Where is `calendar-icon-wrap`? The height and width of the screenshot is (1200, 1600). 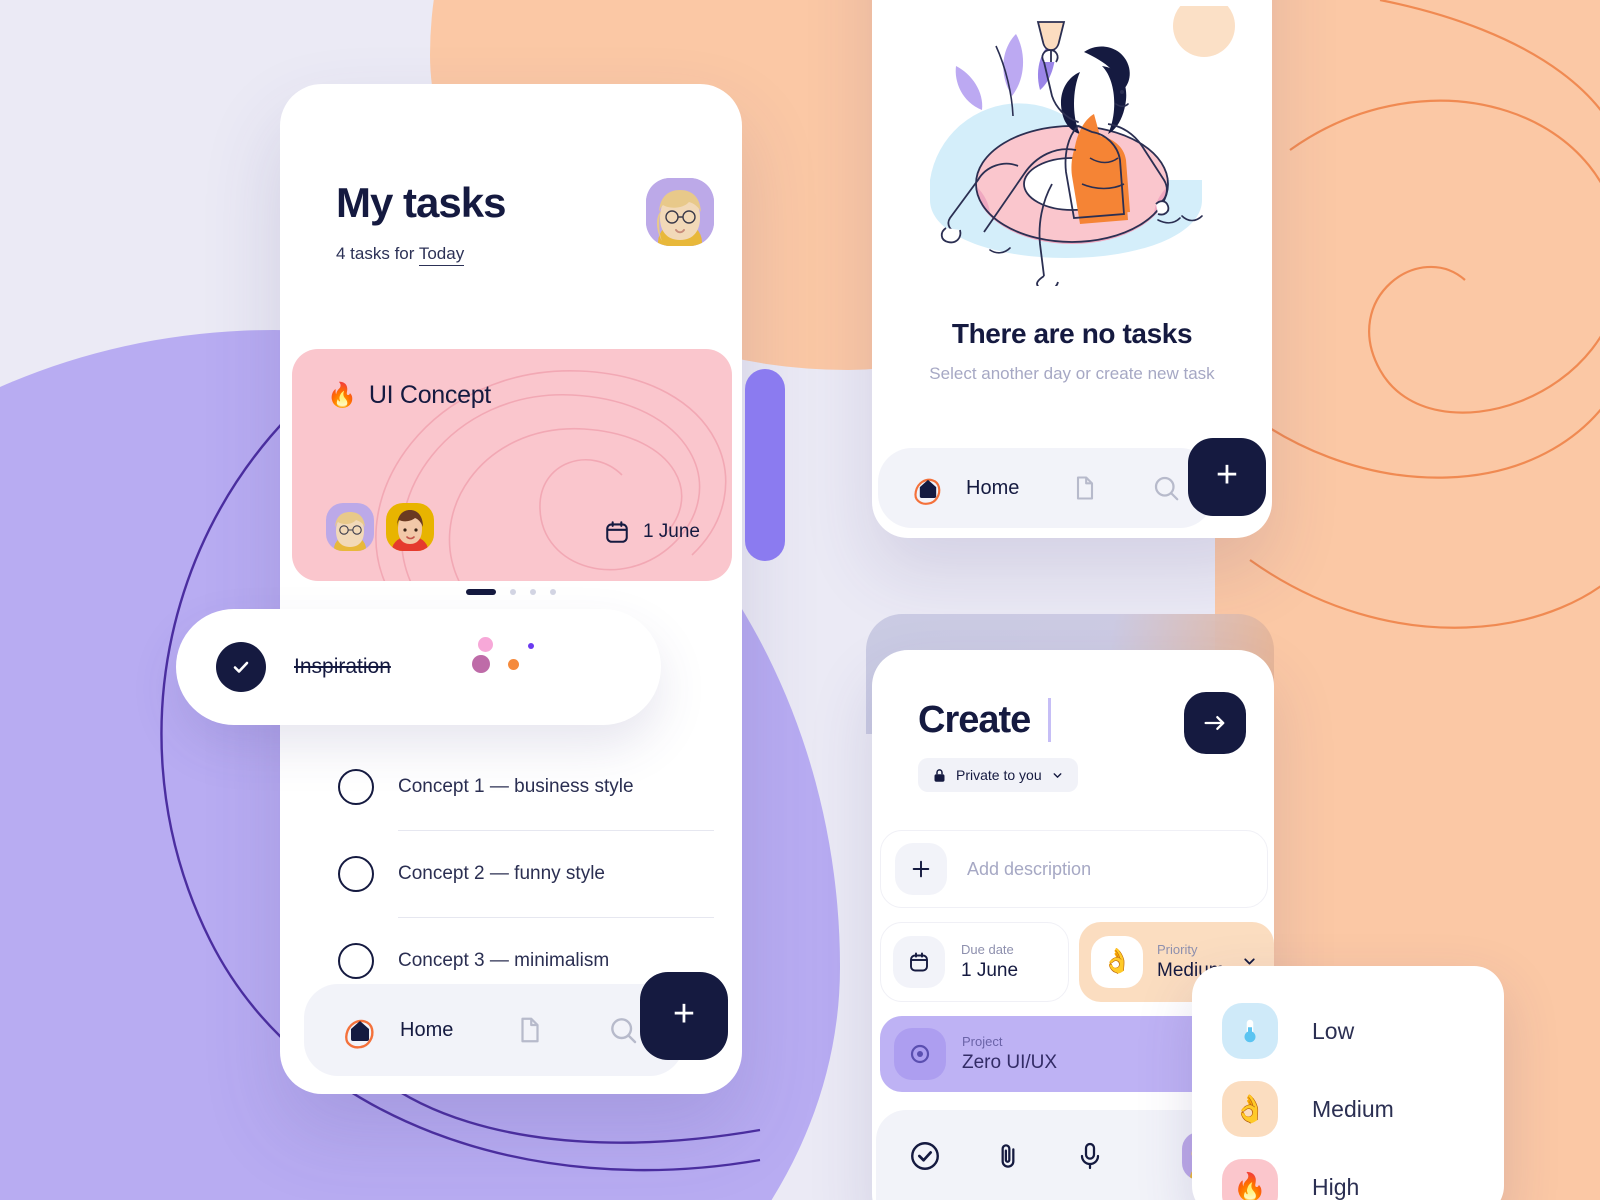 calendar-icon-wrap is located at coordinates (919, 962).